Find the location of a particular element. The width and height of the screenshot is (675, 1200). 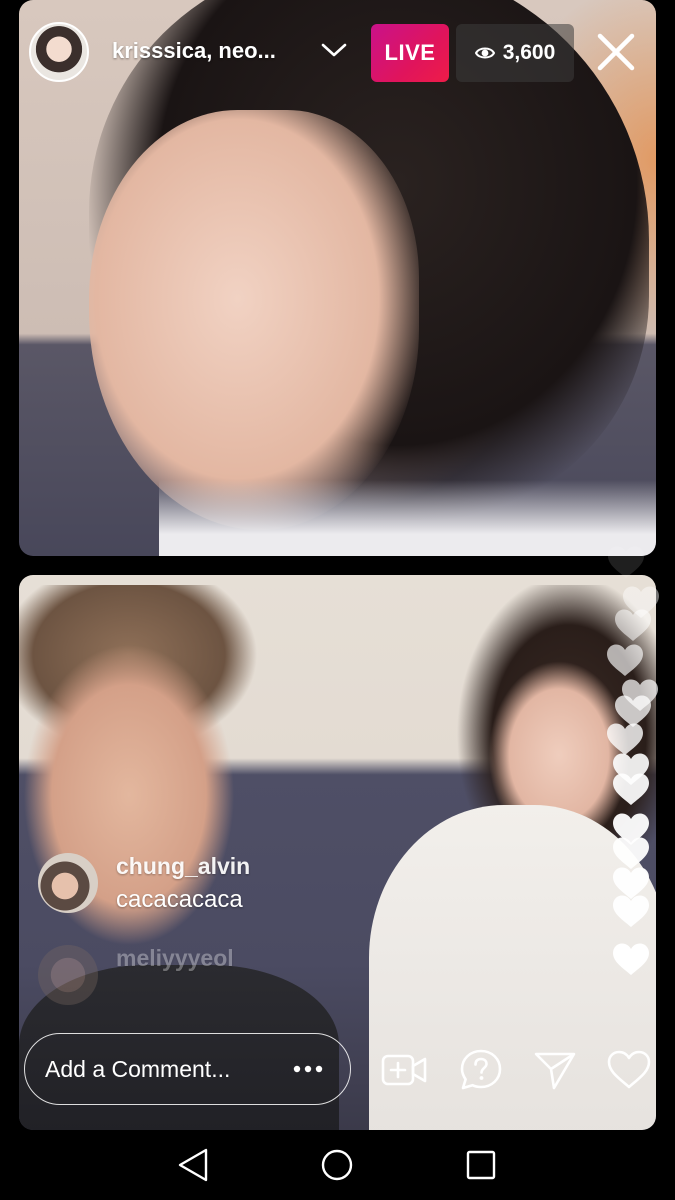

live-badge: LIVE is located at coordinates (410, 53).